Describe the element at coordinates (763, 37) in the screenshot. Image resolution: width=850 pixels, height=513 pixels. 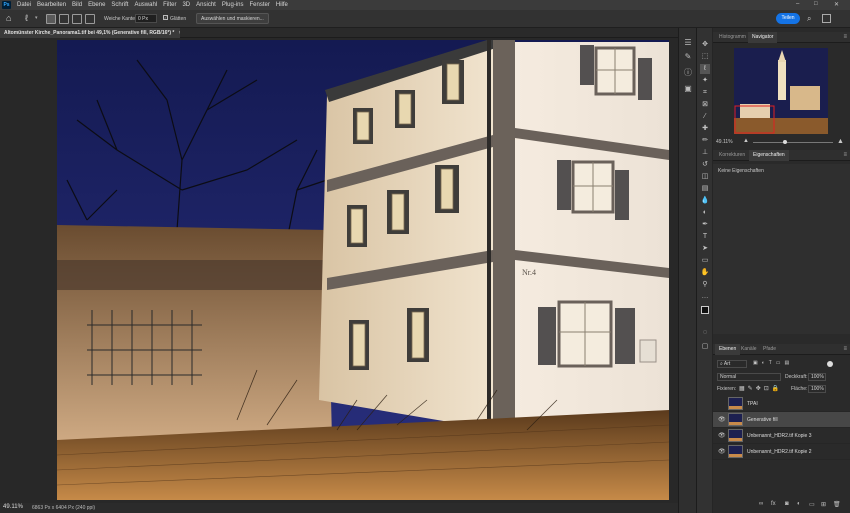
I see `tab-navigator: Navigator` at that location.